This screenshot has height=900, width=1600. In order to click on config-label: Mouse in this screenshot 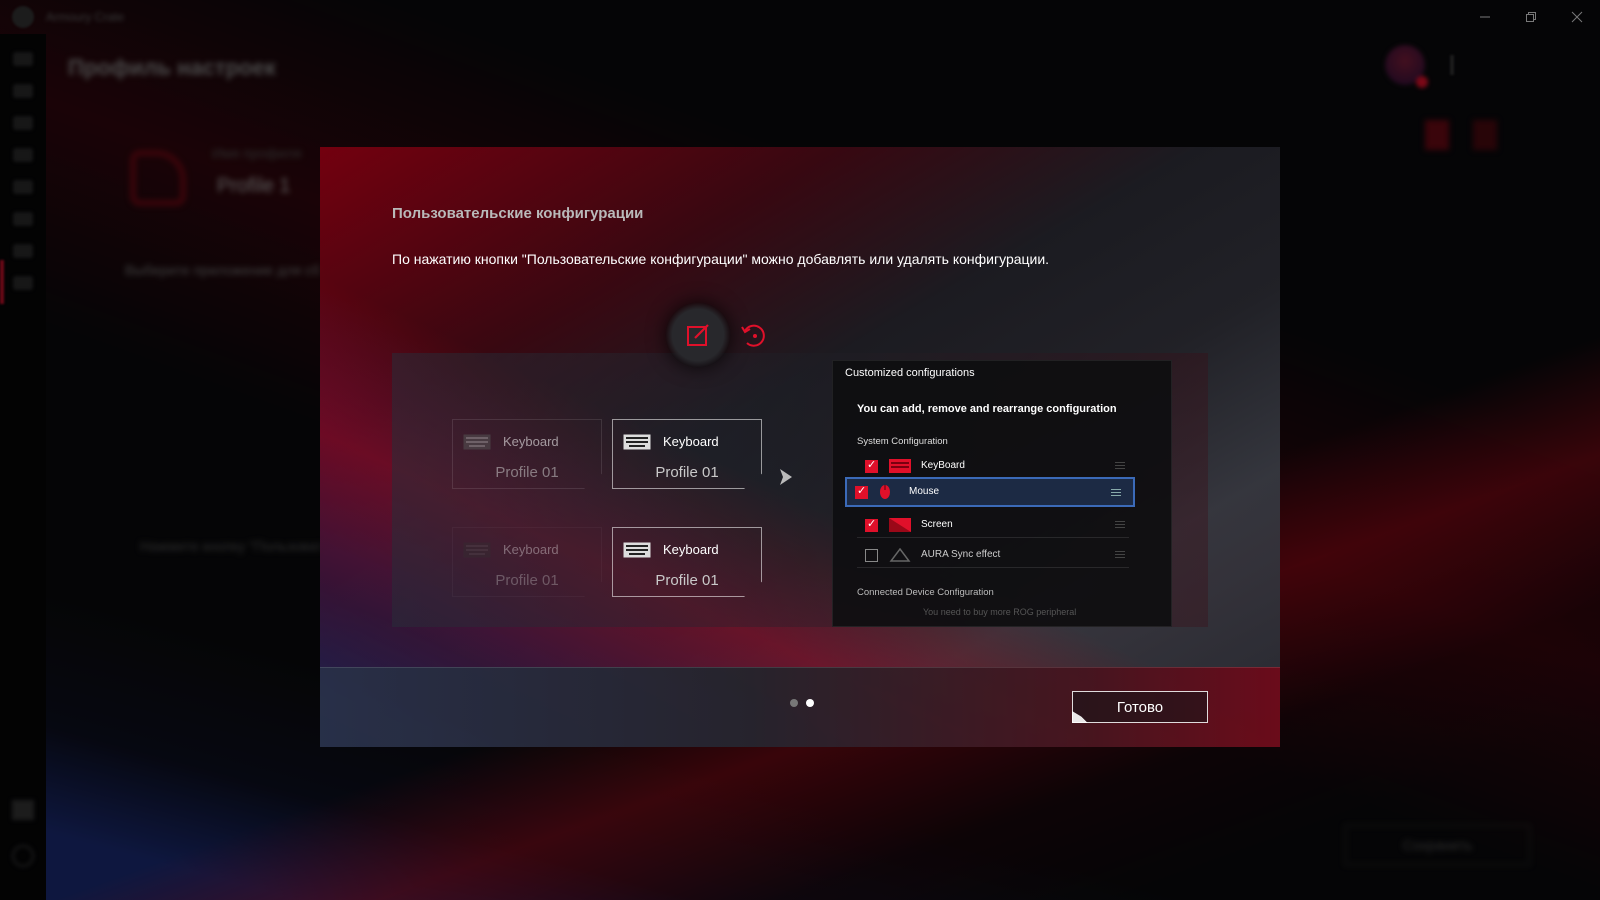, I will do `click(924, 491)`.